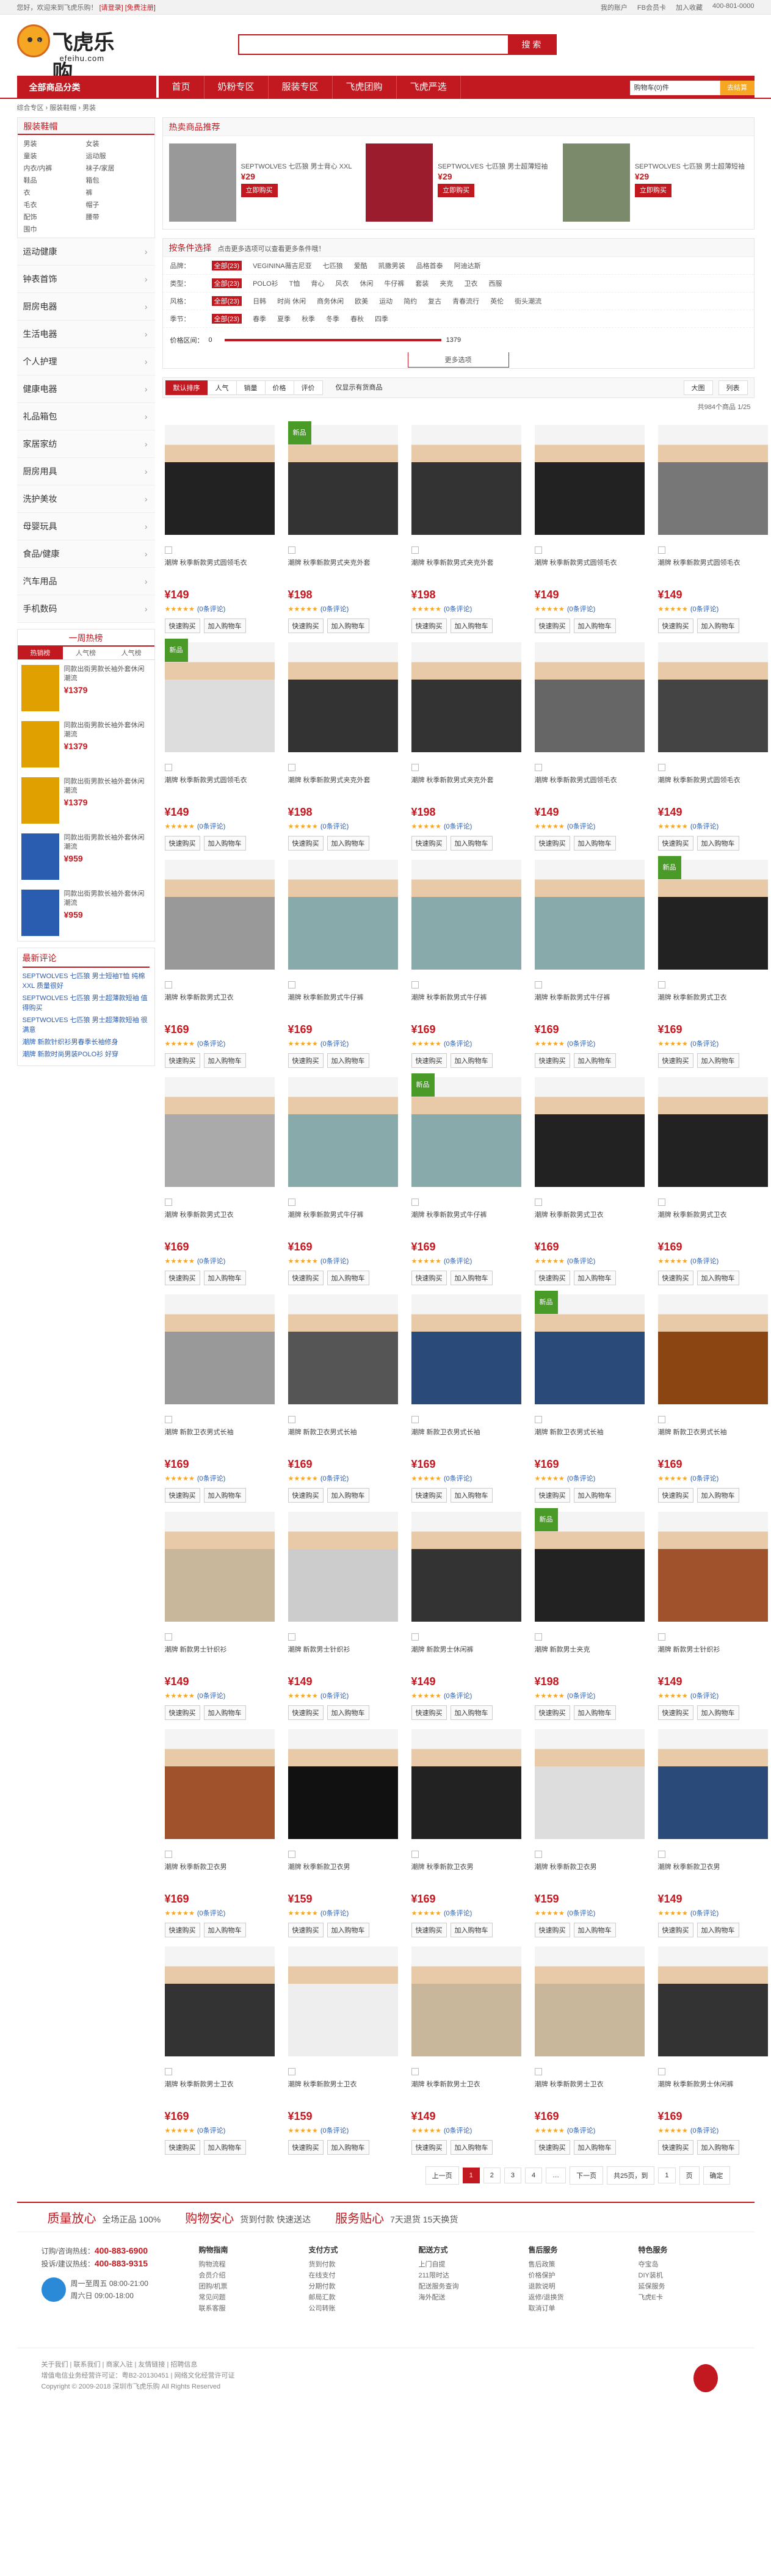  I want to click on page-button: 页, so click(689, 2175).